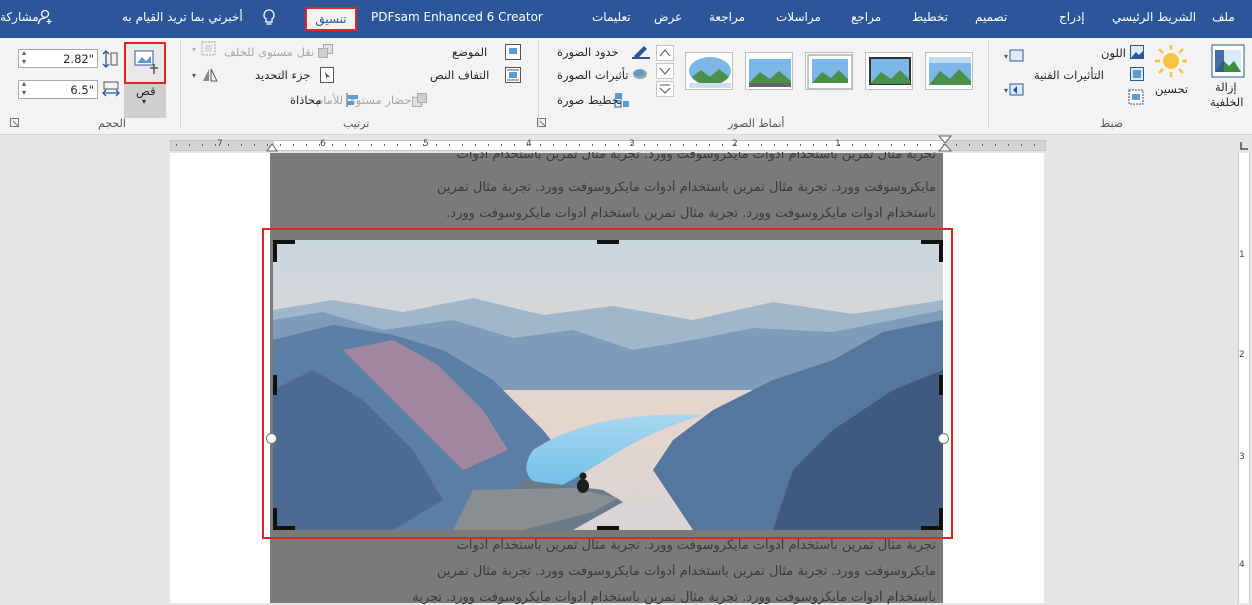  Describe the element at coordinates (353, 101) in the screenshot. I see `align-icon` at that location.